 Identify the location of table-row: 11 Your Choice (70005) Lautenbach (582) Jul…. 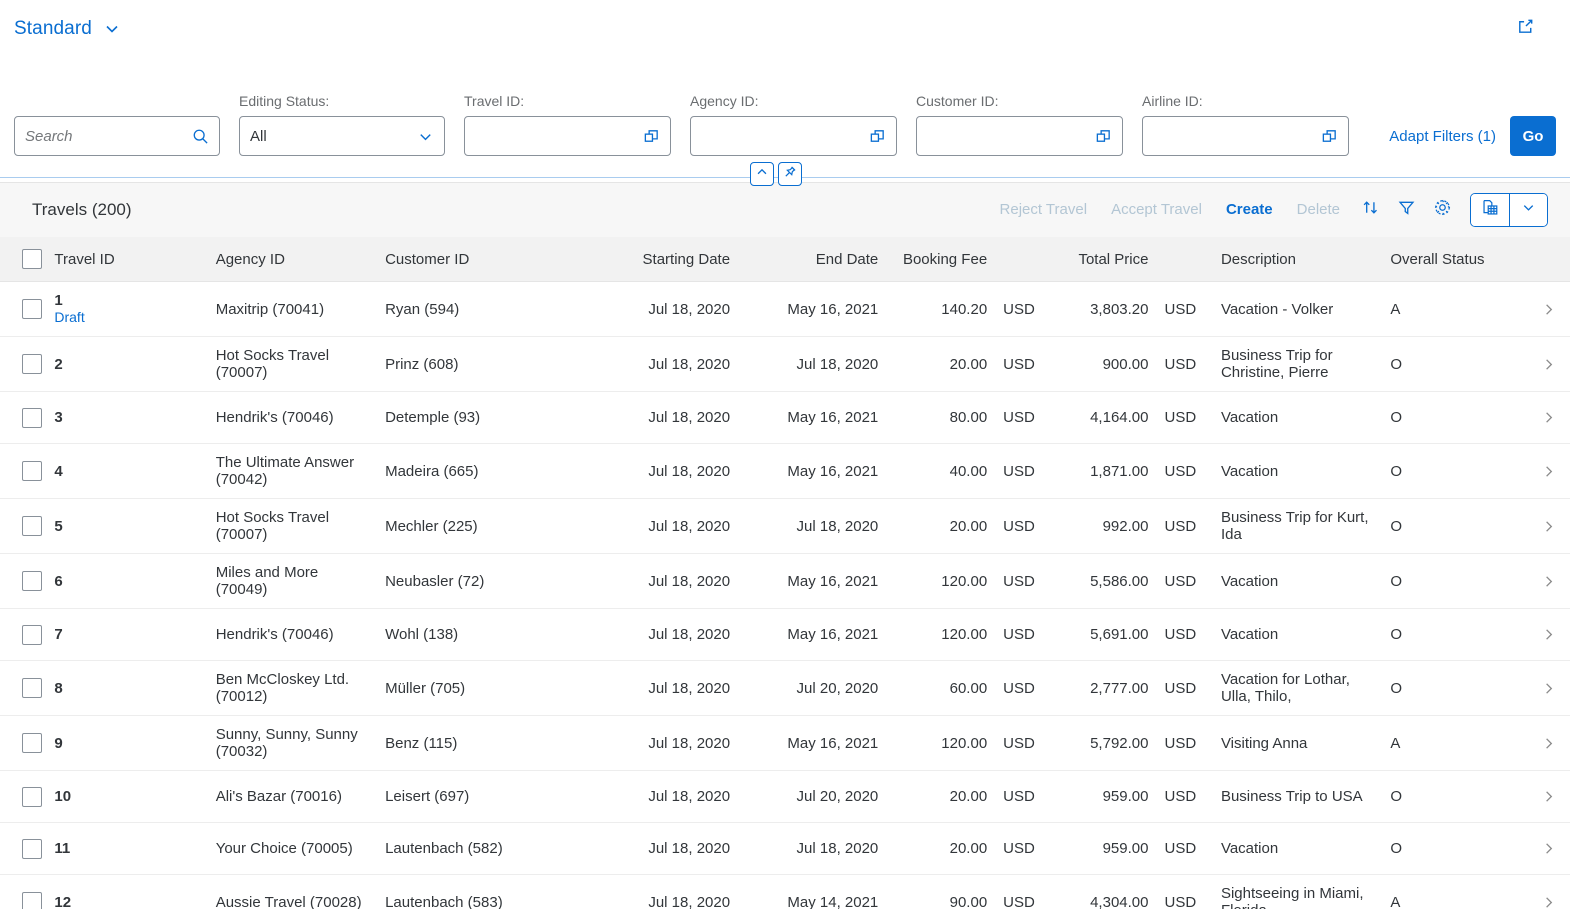
(785, 848).